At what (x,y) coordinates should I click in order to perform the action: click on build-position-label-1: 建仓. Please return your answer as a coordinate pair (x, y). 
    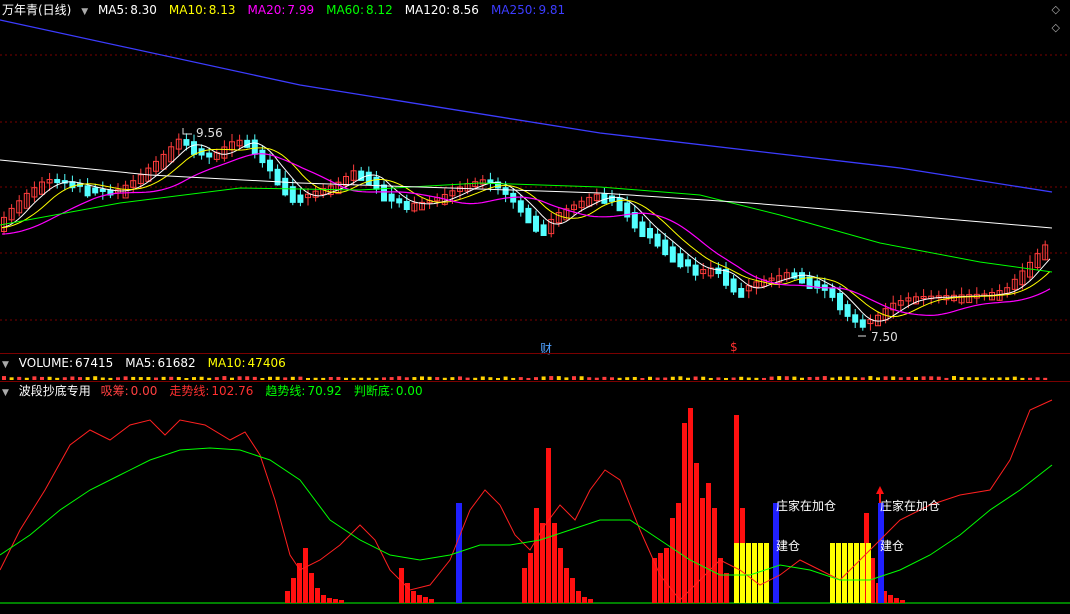
    Looking at the image, I should click on (788, 546).